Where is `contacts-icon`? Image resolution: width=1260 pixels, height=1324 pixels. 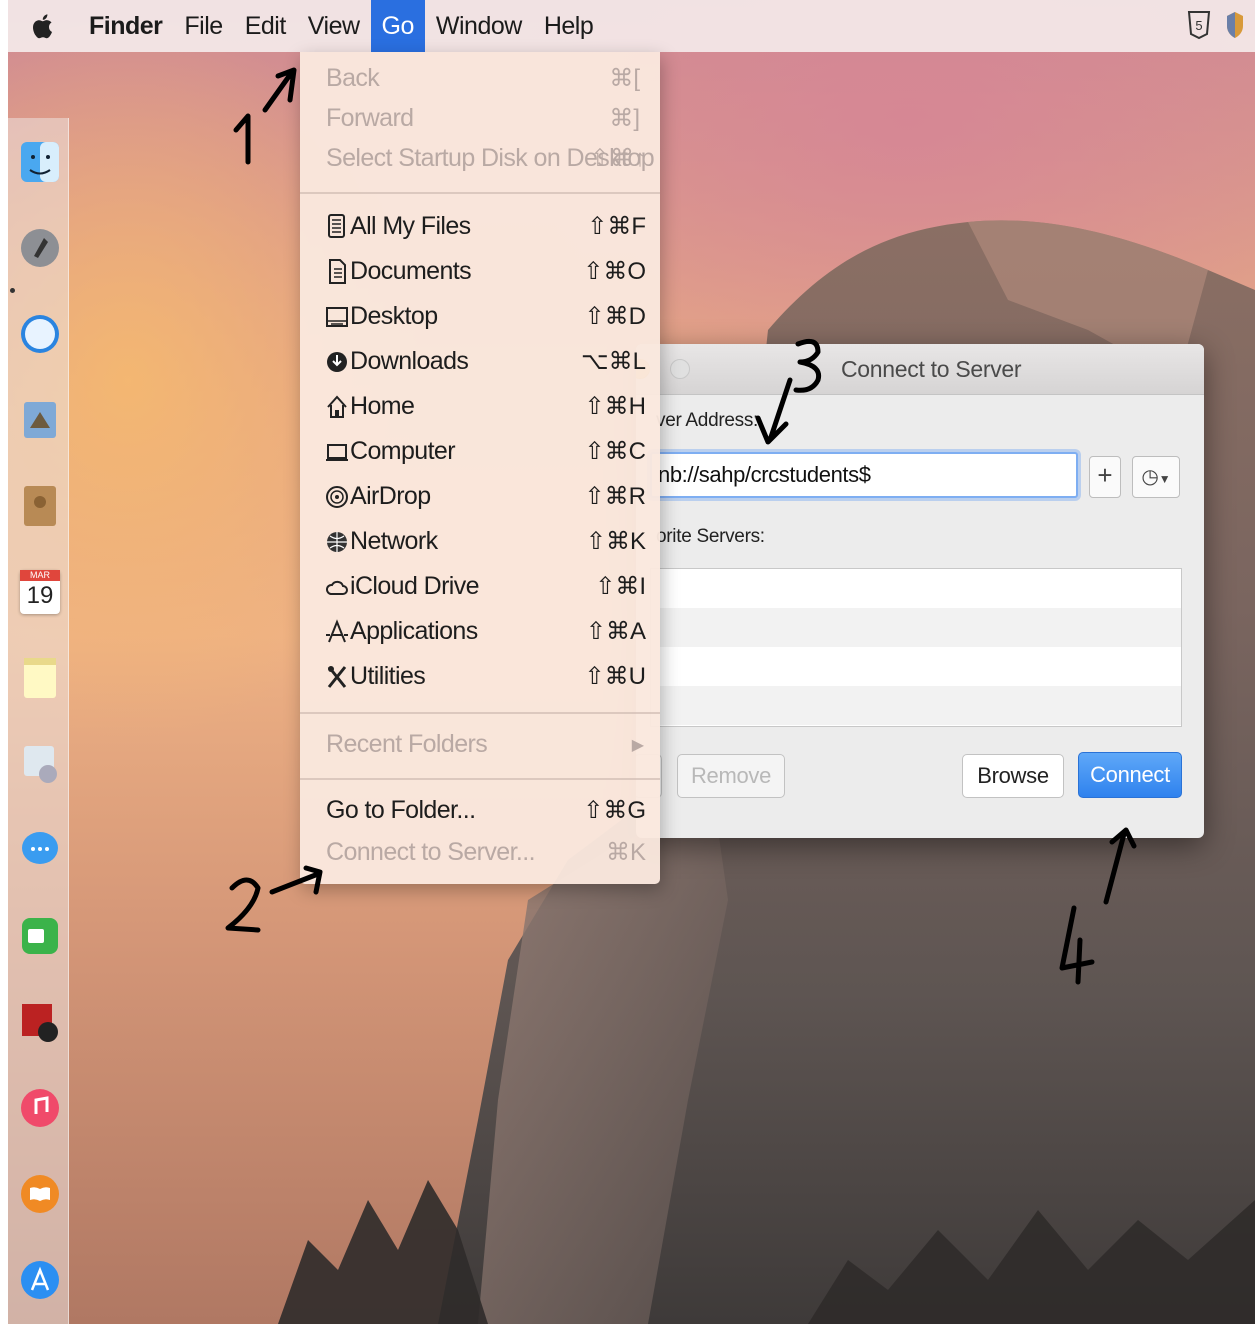 contacts-icon is located at coordinates (40, 506).